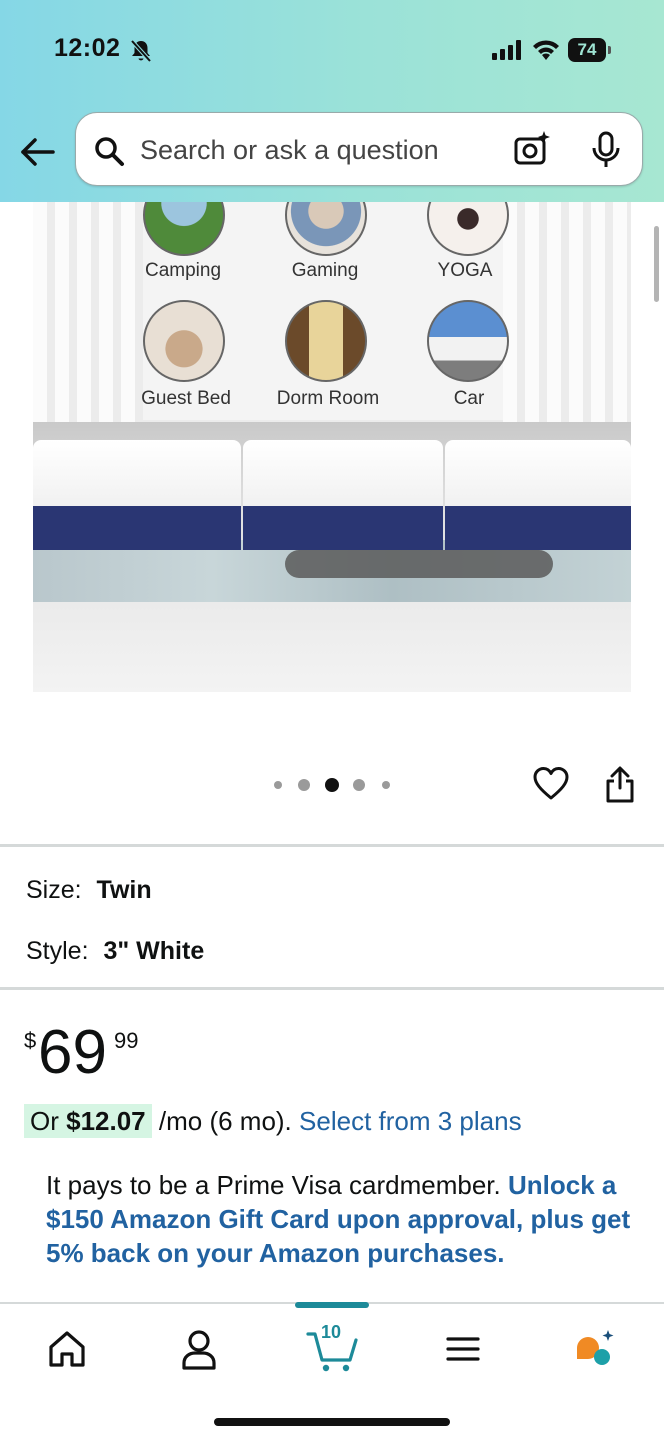 The width and height of the screenshot is (664, 1440). Describe the element at coordinates (89, 890) in the screenshot. I see `size-option: Size: Twin` at that location.